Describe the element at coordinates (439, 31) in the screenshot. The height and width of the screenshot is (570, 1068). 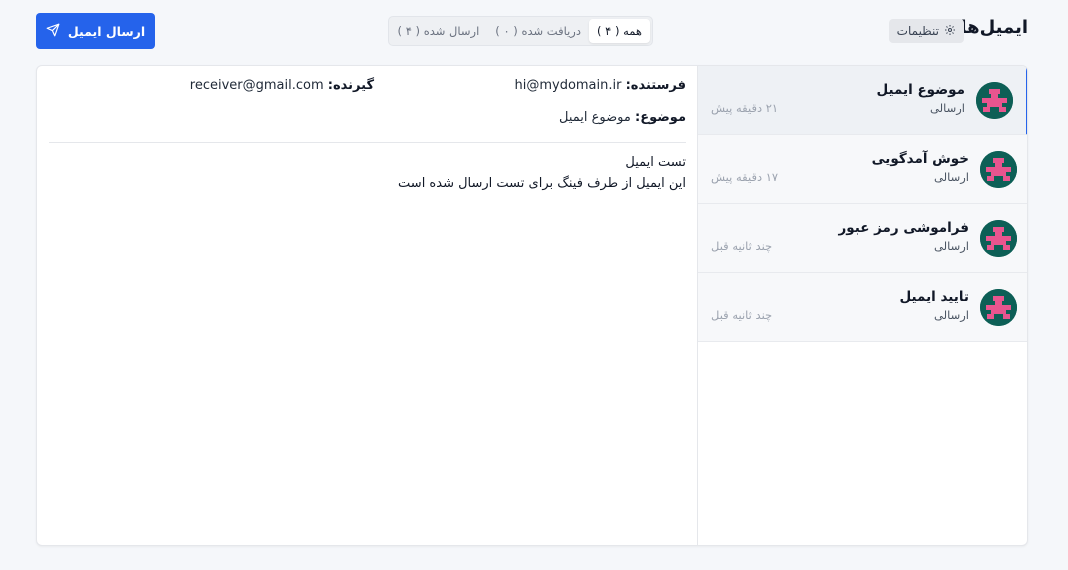
I see `tab-sent: ارسال شده ( ۴ )` at that location.